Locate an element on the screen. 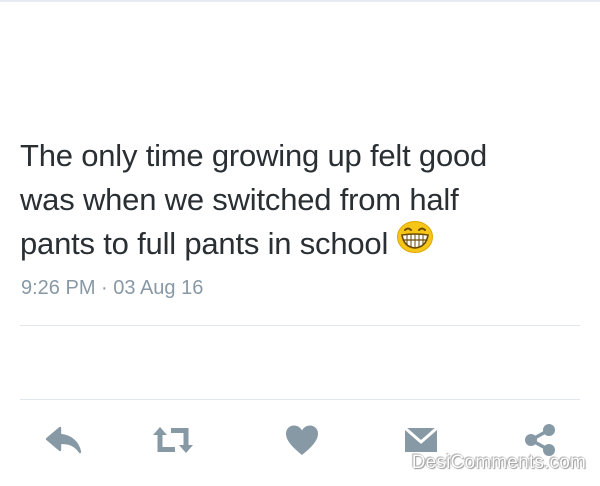  like-button is located at coordinates (302, 440).